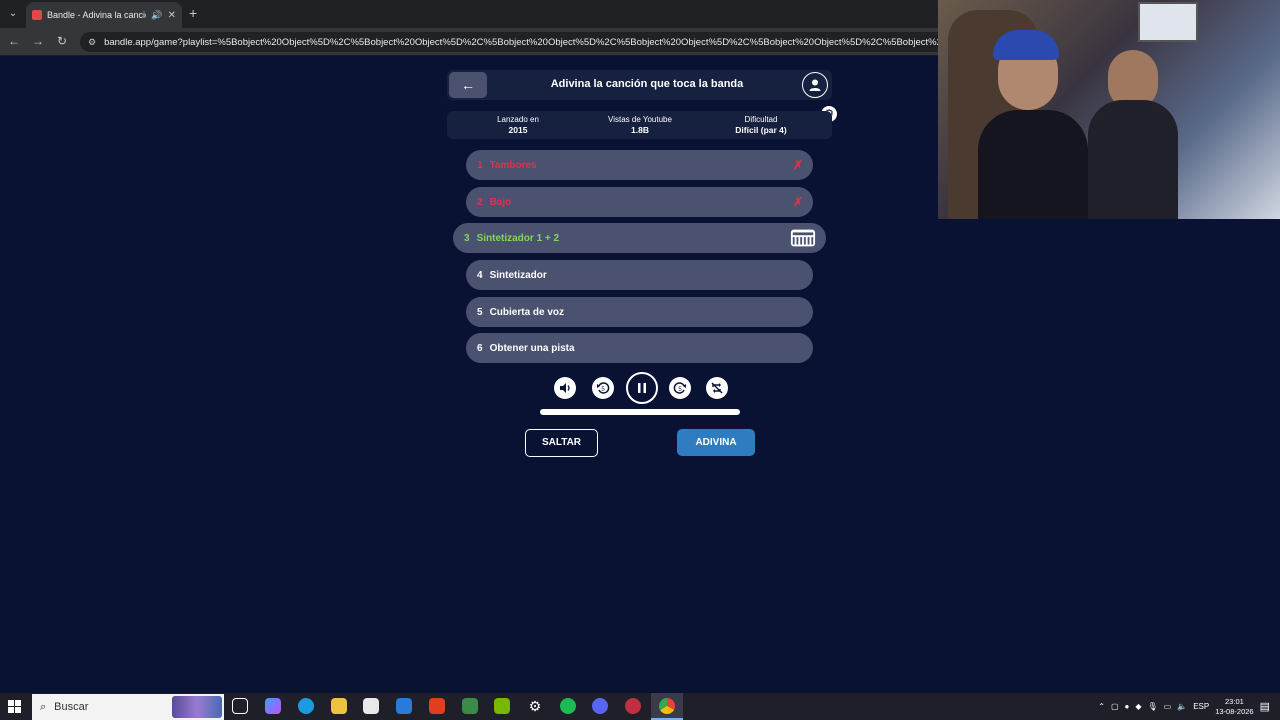  I want to click on pause-button, so click(642, 388).